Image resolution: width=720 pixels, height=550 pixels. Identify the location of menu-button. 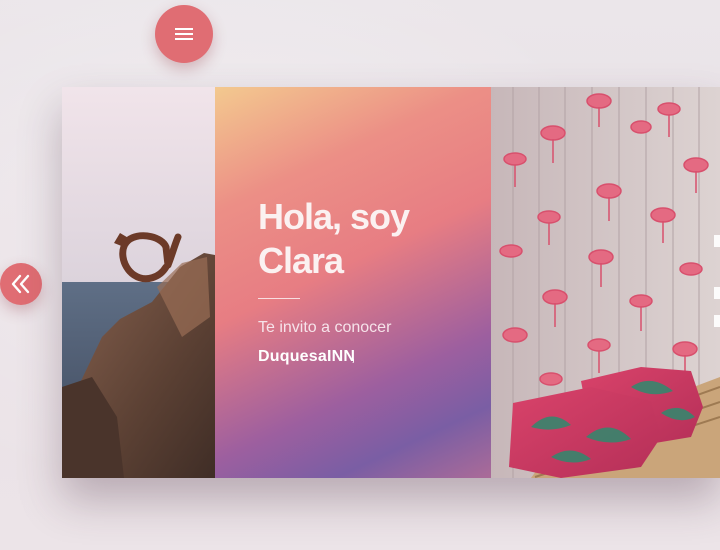
(184, 34).